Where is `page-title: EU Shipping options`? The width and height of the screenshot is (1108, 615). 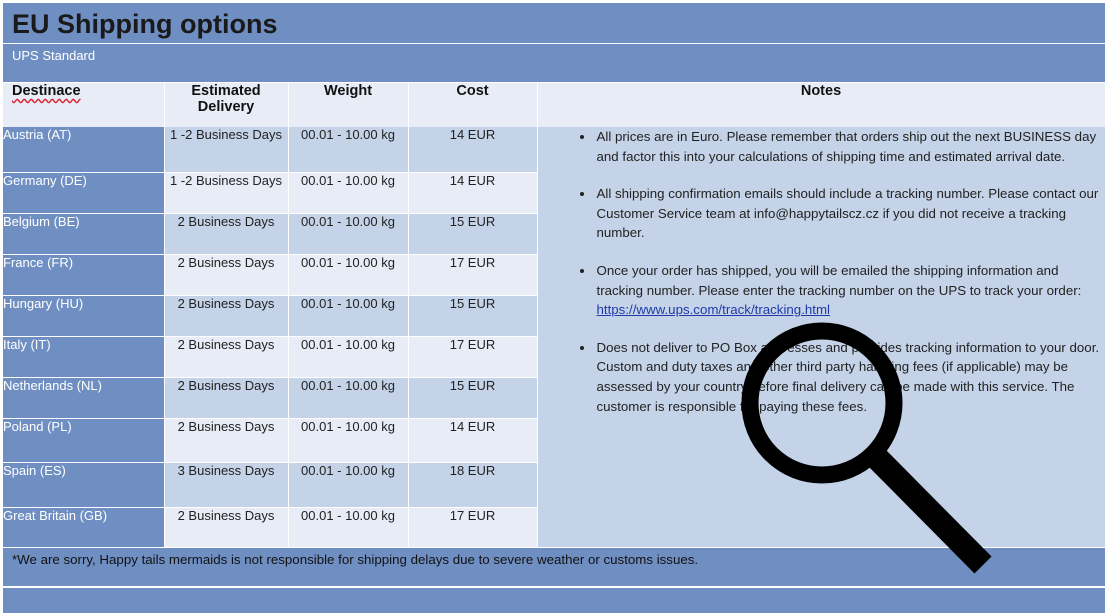 page-title: EU Shipping options is located at coordinates (554, 23).